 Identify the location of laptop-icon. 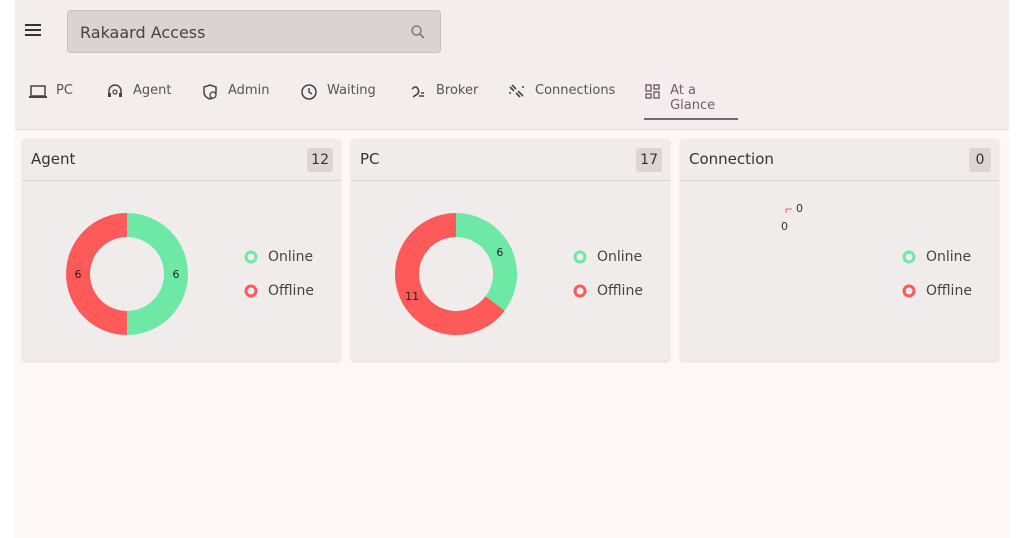
(38, 92).